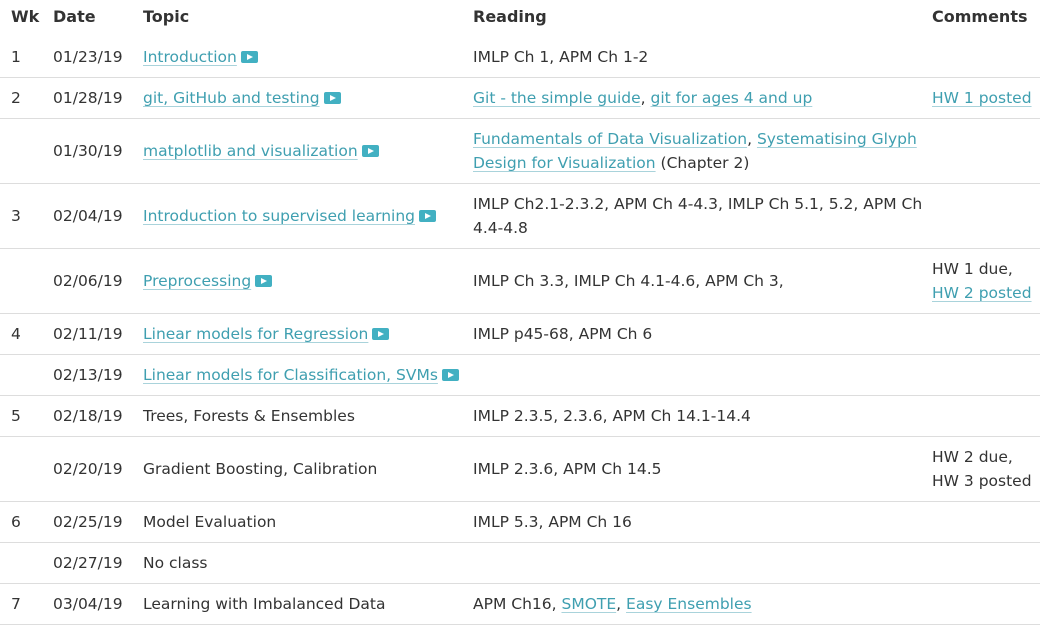  I want to click on week-cell: 7, so click(26, 604).